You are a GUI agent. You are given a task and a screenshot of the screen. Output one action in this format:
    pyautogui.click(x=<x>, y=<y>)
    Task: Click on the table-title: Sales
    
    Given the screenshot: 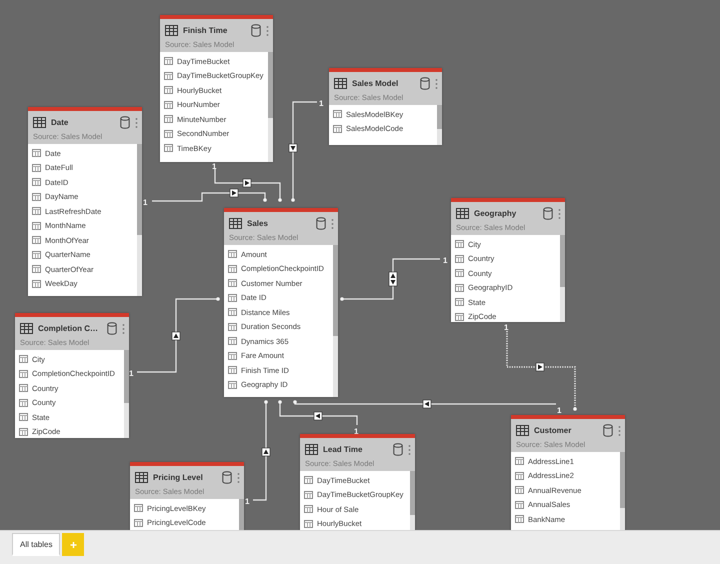 What is the action you would take?
    pyautogui.click(x=258, y=223)
    